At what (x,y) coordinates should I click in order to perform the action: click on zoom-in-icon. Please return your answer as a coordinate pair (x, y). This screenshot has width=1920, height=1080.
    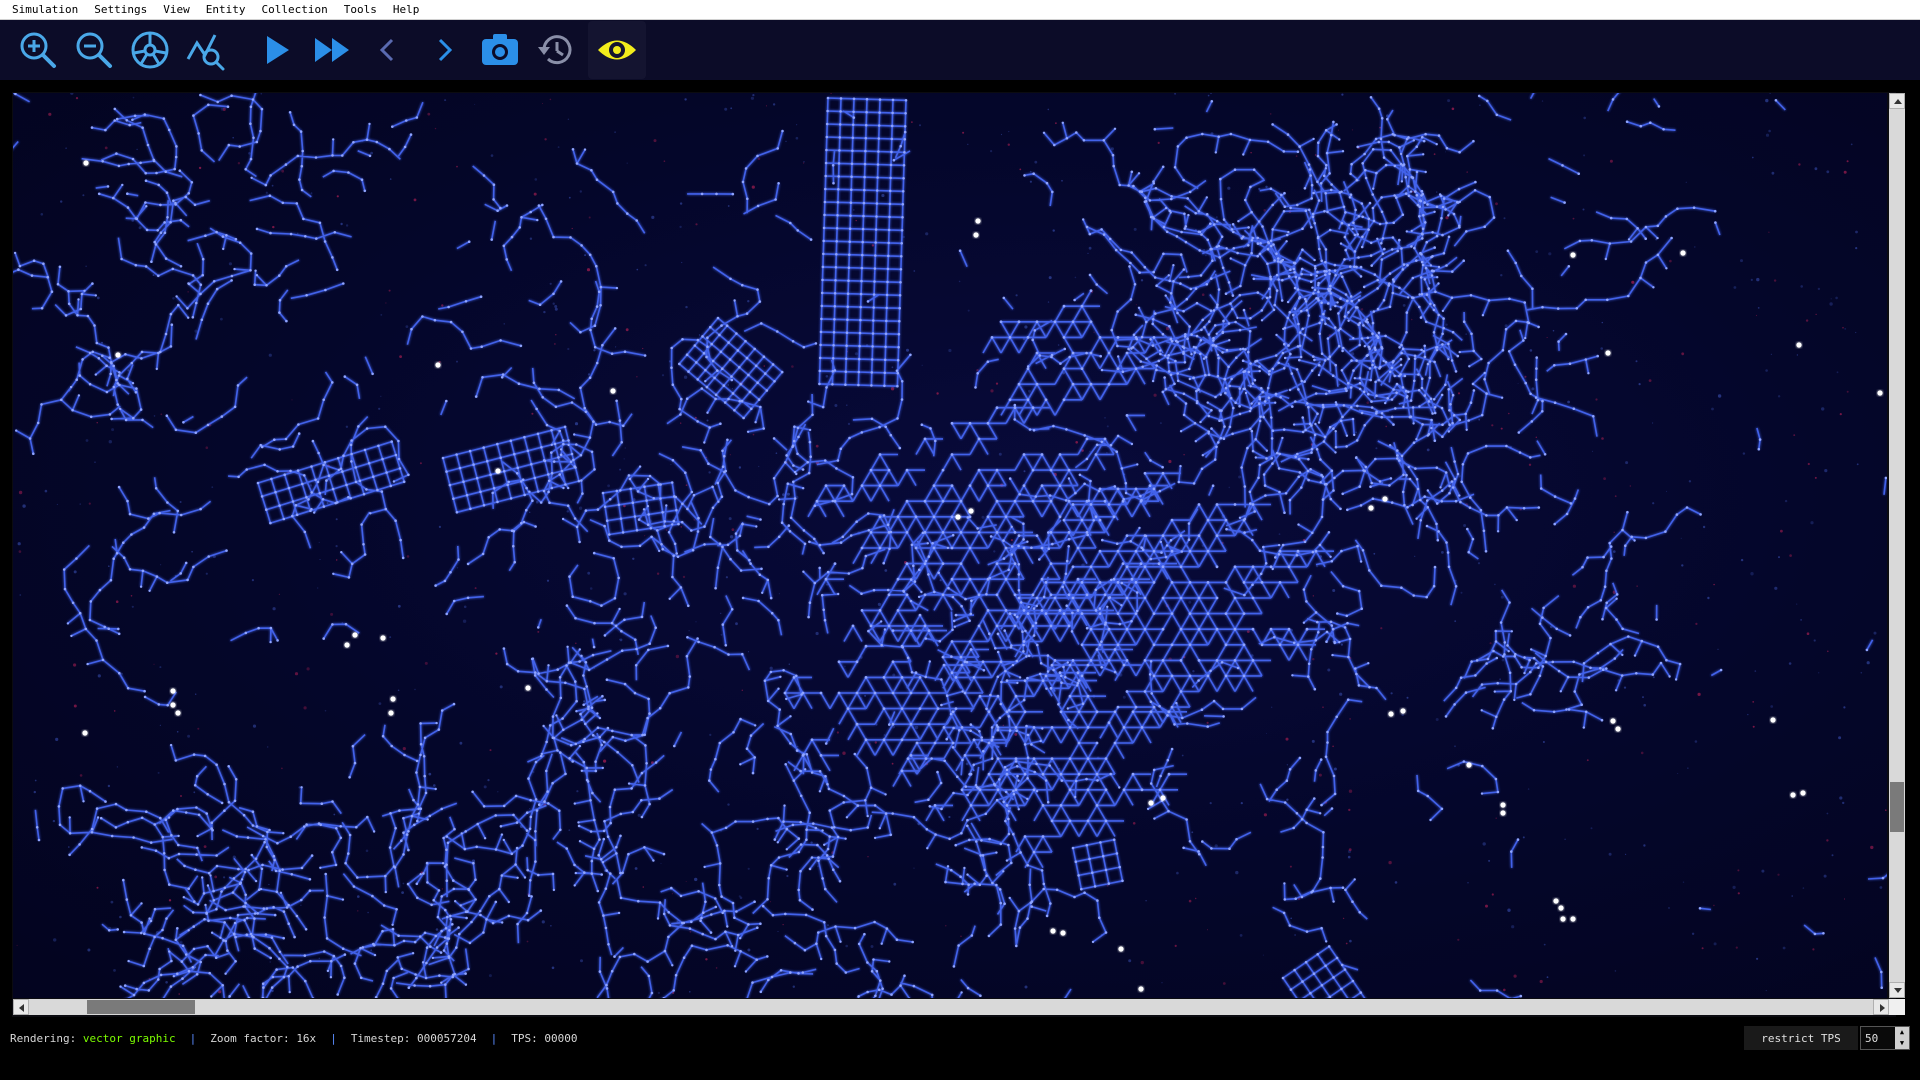
    Looking at the image, I should click on (38, 50).